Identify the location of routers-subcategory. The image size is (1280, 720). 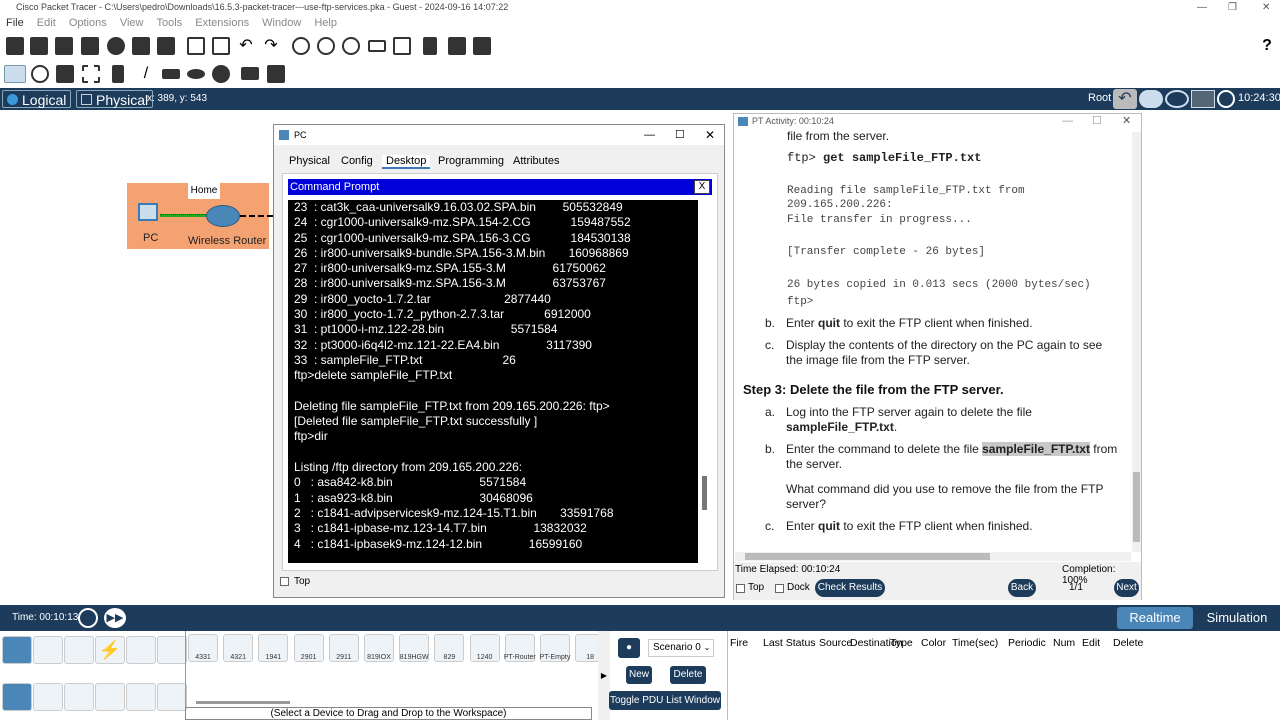
(17, 697).